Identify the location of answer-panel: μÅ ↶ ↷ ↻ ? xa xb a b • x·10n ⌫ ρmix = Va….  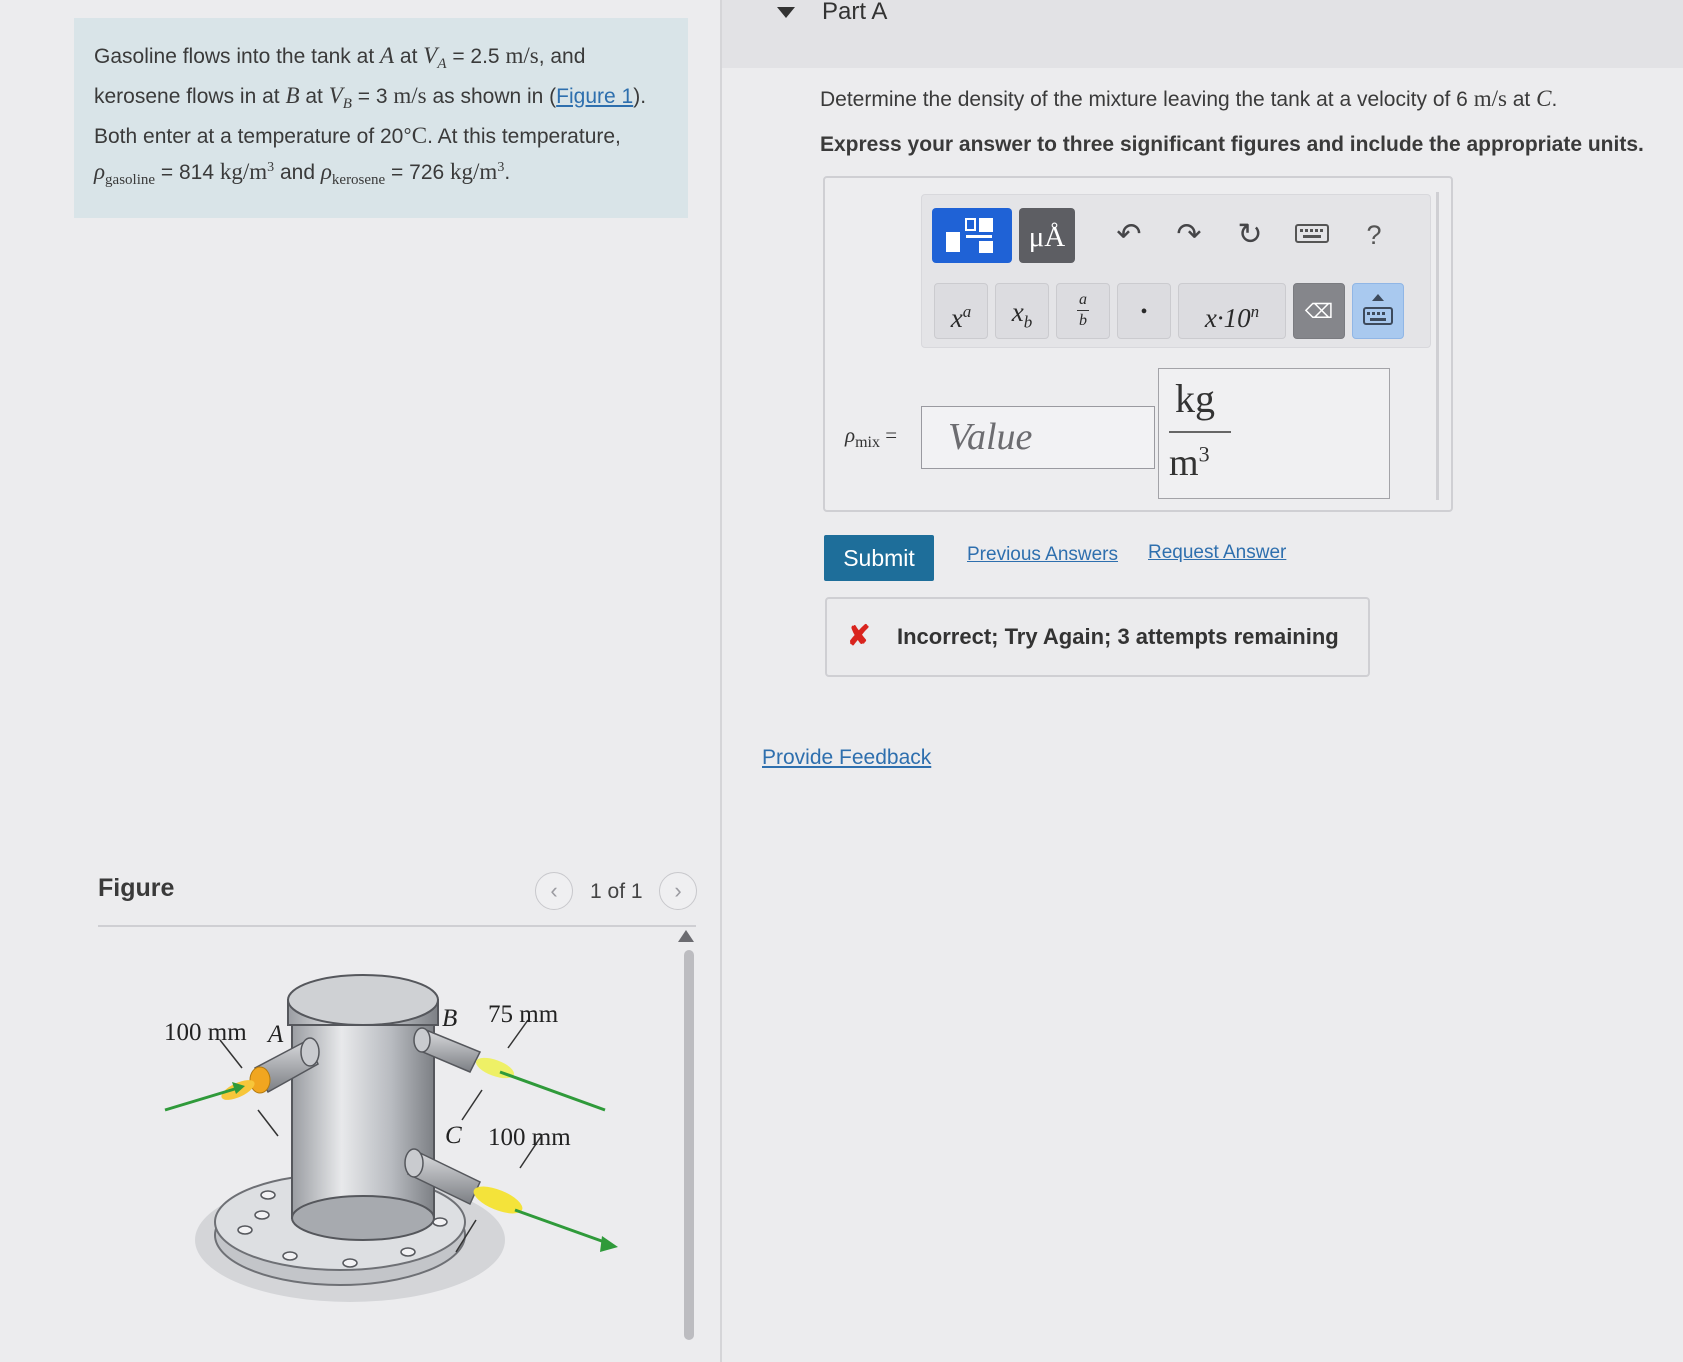
(1138, 344).